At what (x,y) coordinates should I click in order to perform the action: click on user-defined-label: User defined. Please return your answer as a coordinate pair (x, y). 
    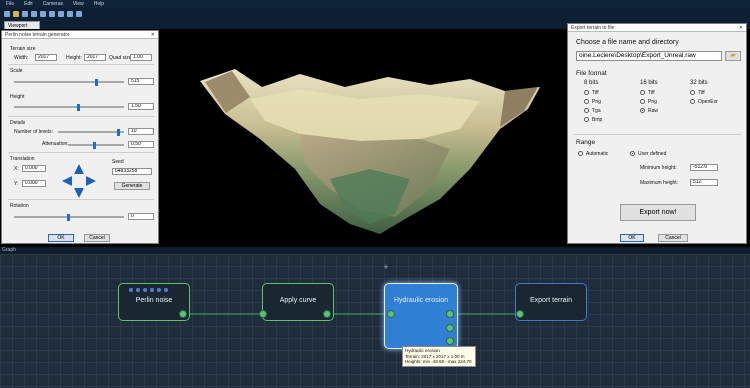
    Looking at the image, I should click on (652, 154).